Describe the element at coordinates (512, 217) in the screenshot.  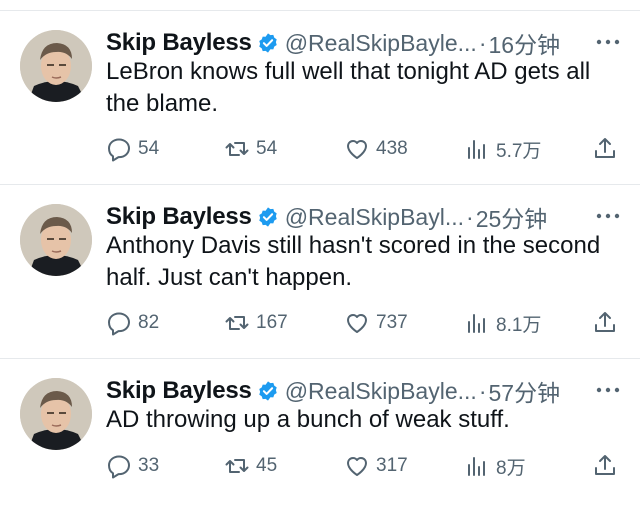
I see `timestamp: 25分钟` at that location.